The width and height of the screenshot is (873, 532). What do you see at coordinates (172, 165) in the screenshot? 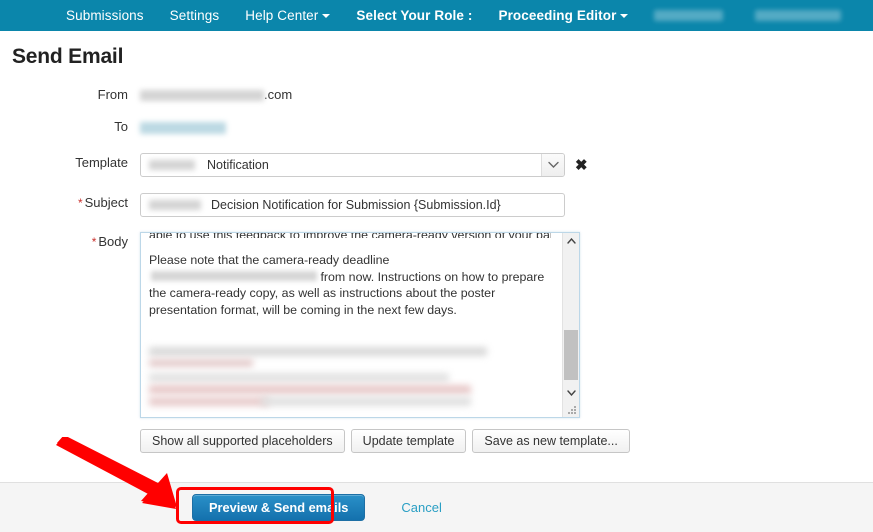
I see `redacted-template-prefix` at bounding box center [172, 165].